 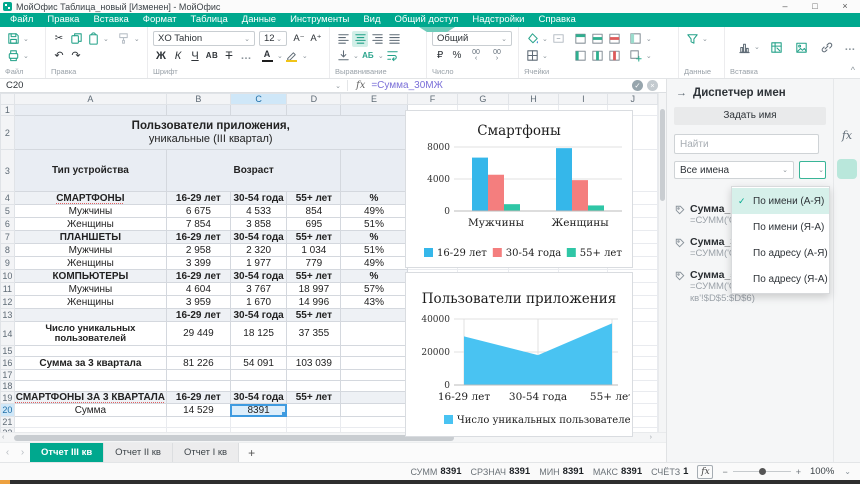 I want to click on names-filter-select: Все имена ⌄, so click(x=734, y=170).